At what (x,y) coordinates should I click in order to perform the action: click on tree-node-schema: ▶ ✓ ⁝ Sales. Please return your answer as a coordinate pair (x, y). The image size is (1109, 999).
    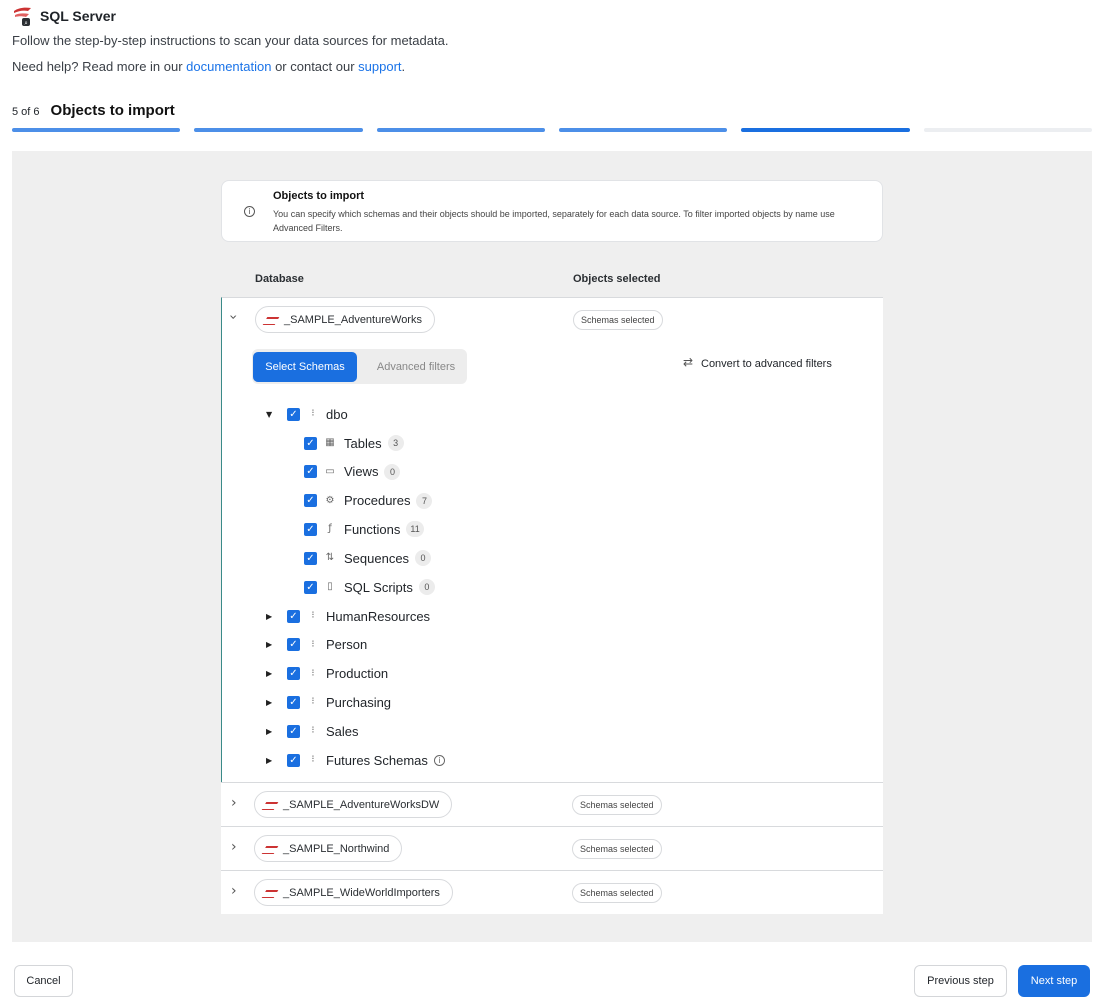
    Looking at the image, I should click on (312, 731).